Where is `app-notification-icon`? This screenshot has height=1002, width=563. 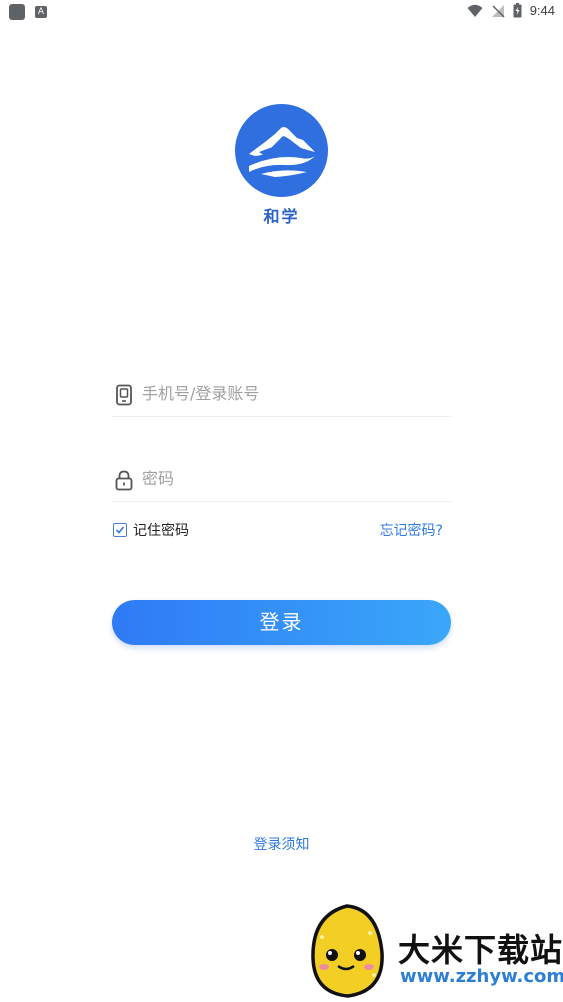 app-notification-icon is located at coordinates (17, 12).